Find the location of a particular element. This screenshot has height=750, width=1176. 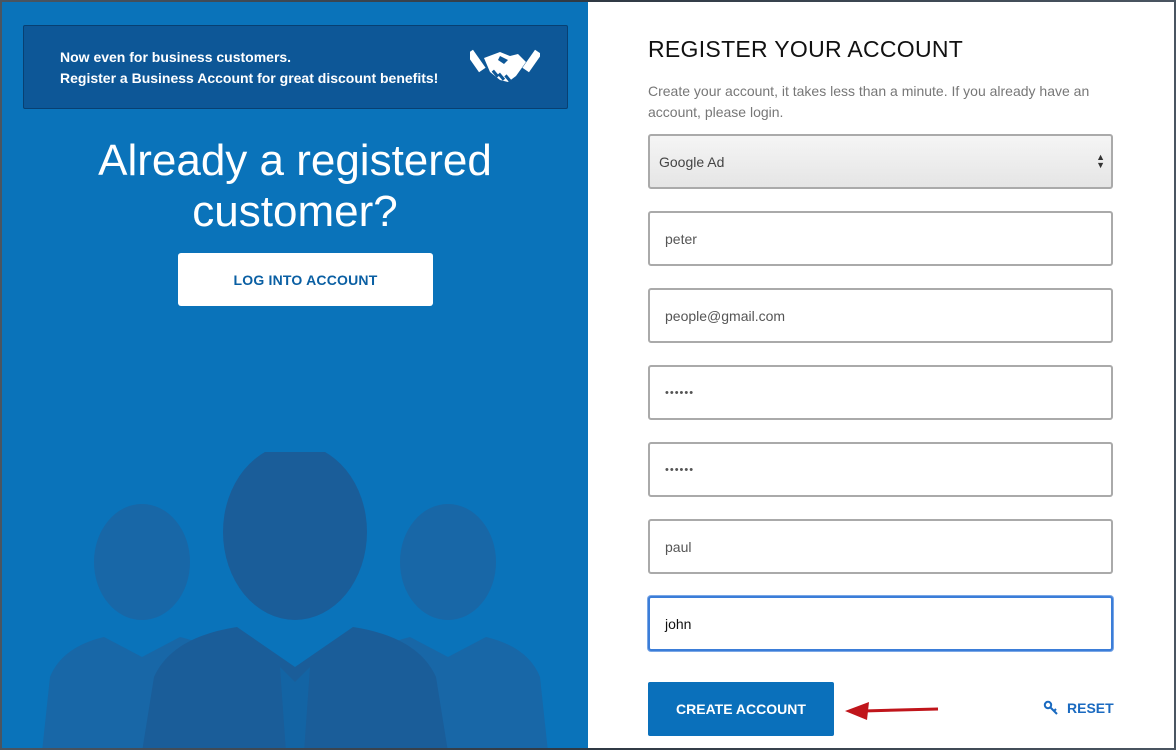

promo-line-1: Now even for business customers. is located at coordinates (176, 57).